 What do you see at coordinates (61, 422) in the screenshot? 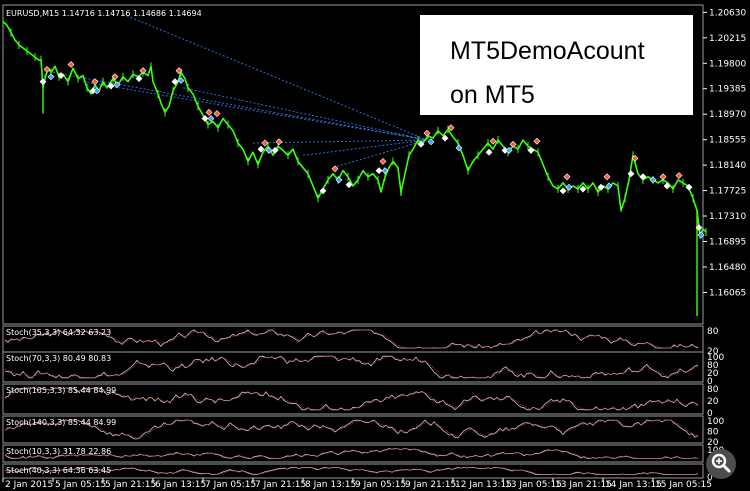
I see `stoch-label: Stoch(140,3,3) 85.44 84.99` at bounding box center [61, 422].